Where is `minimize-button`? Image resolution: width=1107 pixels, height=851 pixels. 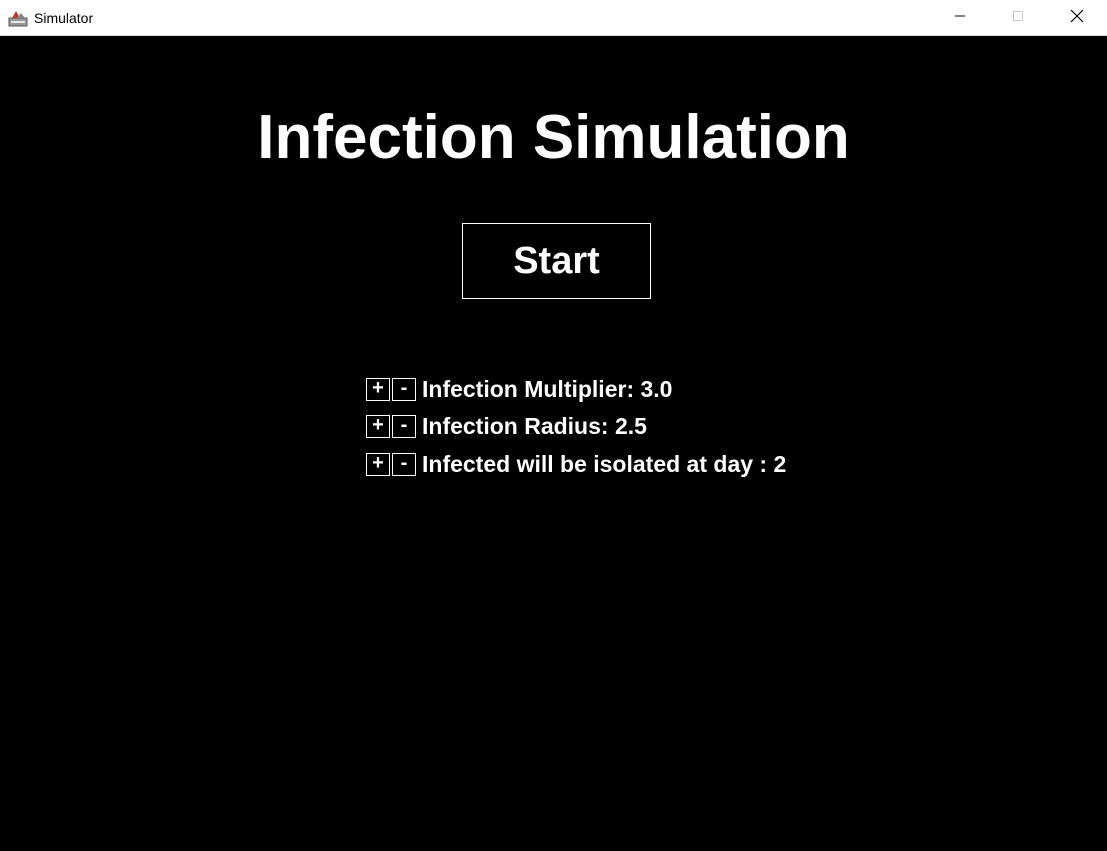
minimize-button is located at coordinates (960, 18).